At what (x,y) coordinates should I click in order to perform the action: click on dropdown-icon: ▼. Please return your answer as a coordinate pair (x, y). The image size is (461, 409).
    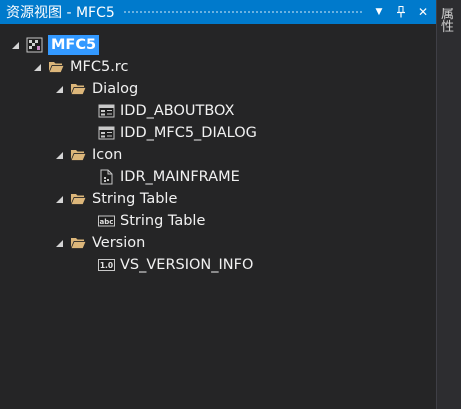
    Looking at the image, I should click on (379, 12).